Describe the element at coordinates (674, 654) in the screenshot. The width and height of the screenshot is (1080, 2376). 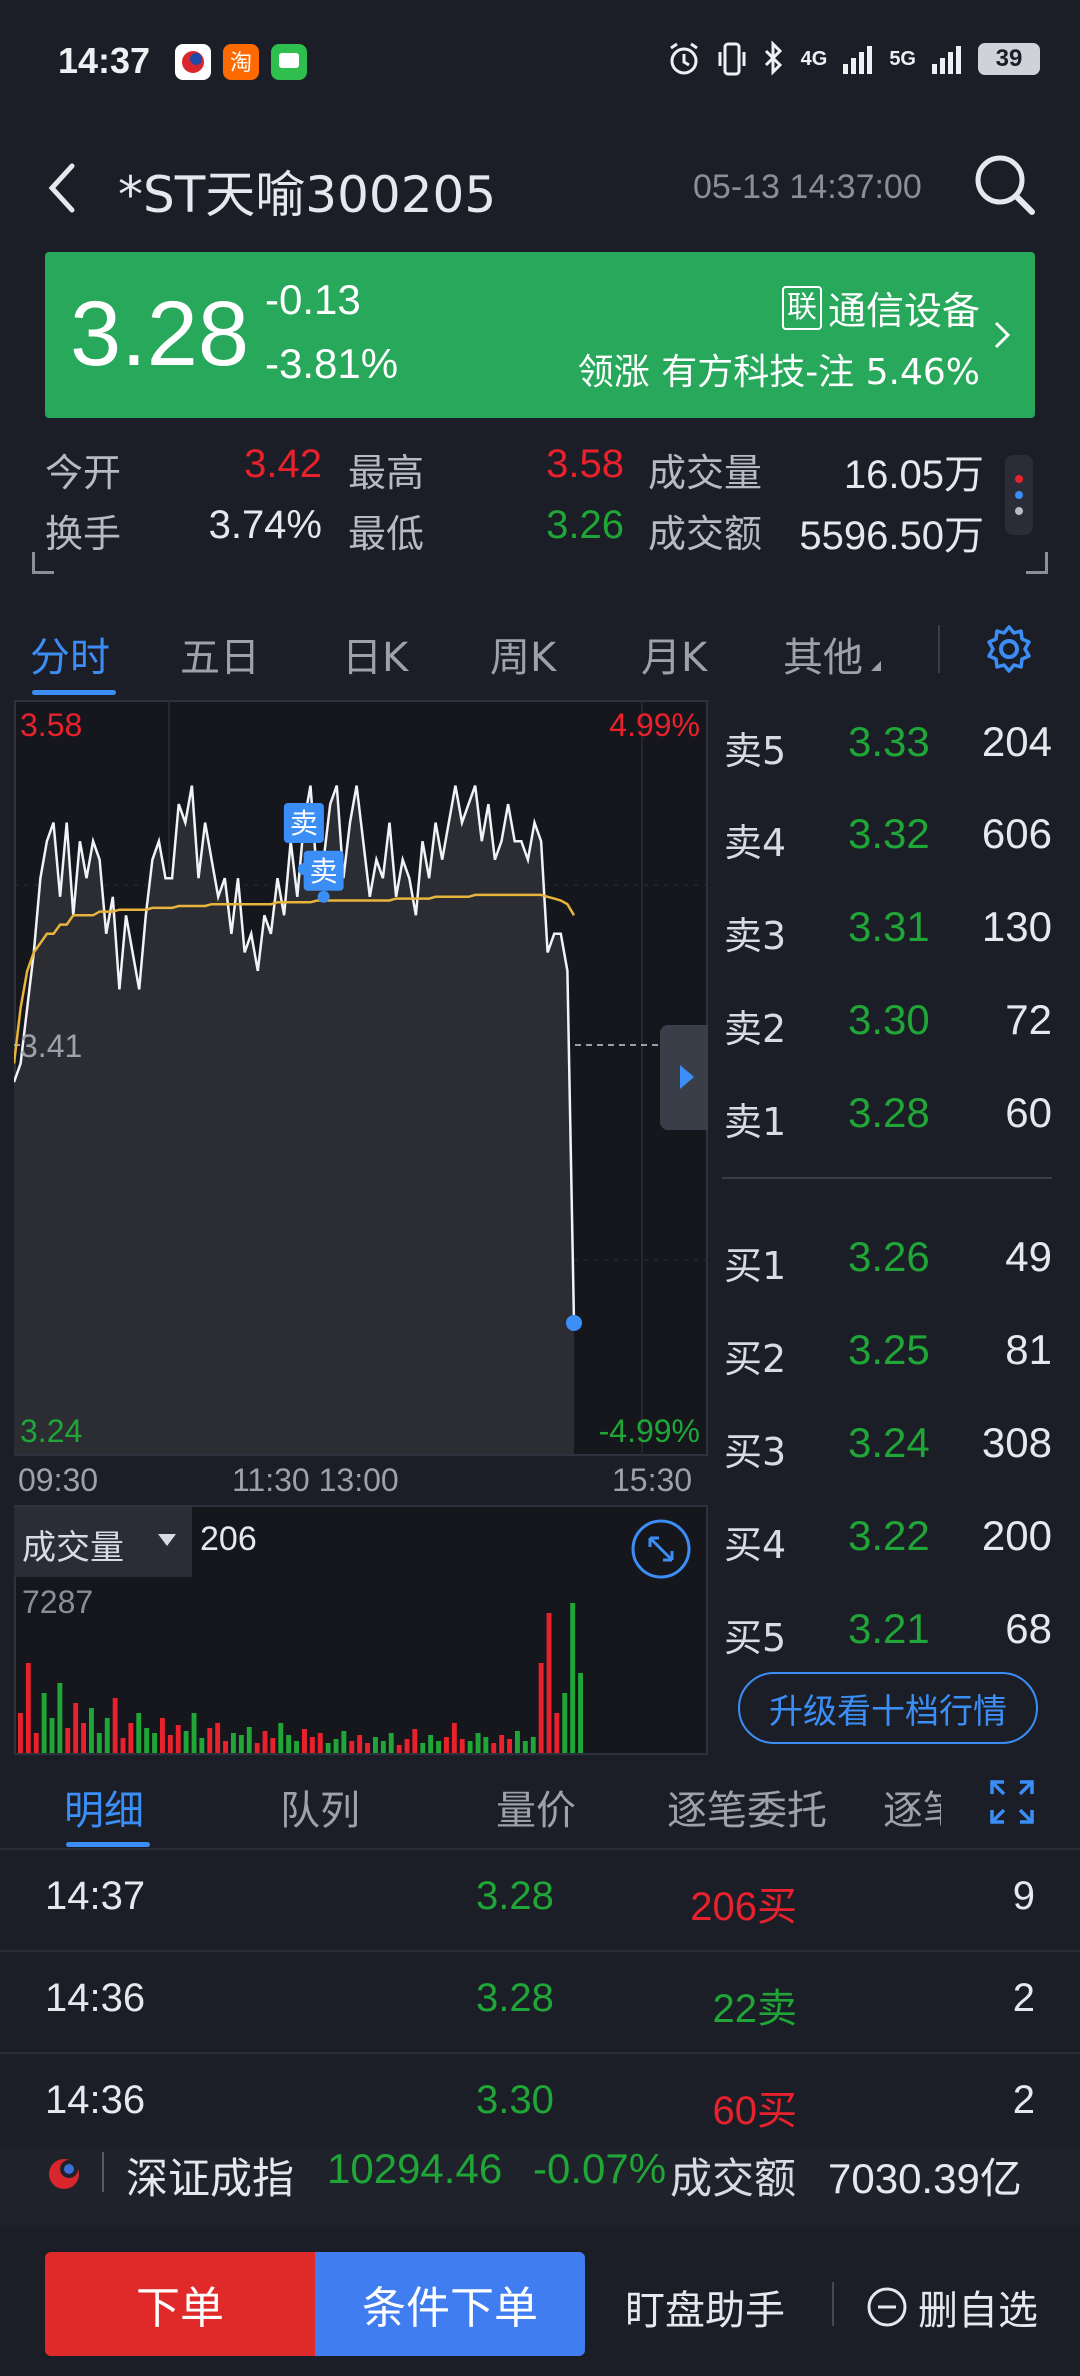
I see `tab-monthly-k: 月K` at that location.